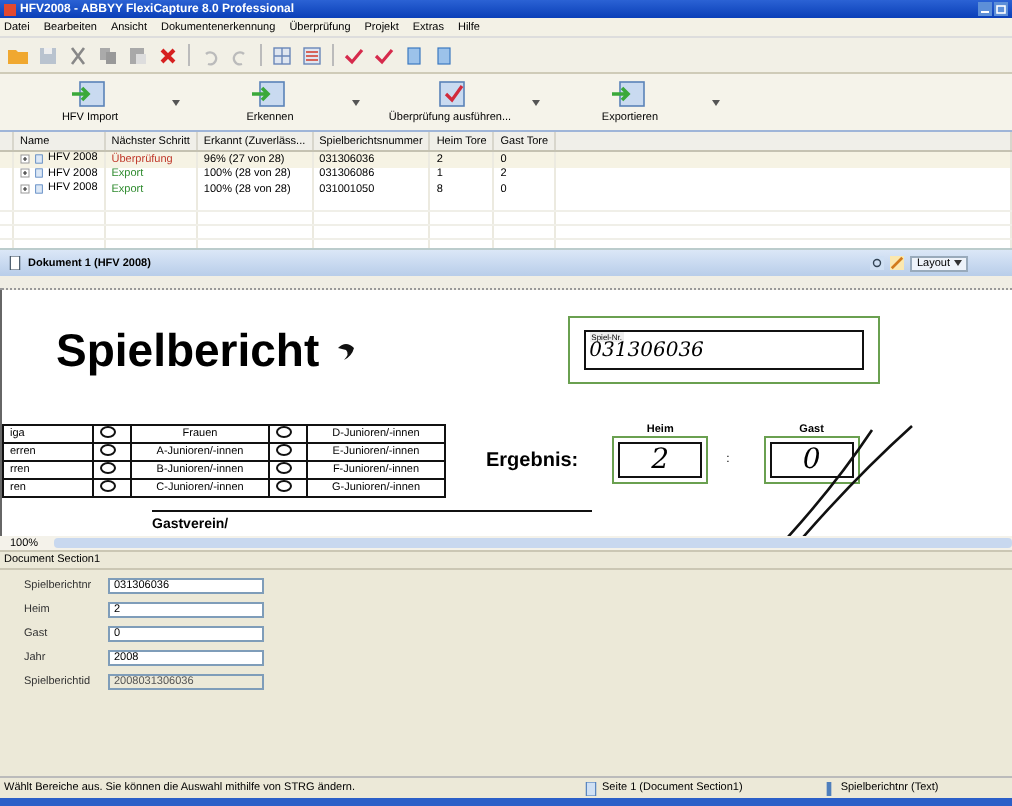 The height and width of the screenshot is (806, 1012). I want to click on result-label: Ergebnis:, so click(532, 460).